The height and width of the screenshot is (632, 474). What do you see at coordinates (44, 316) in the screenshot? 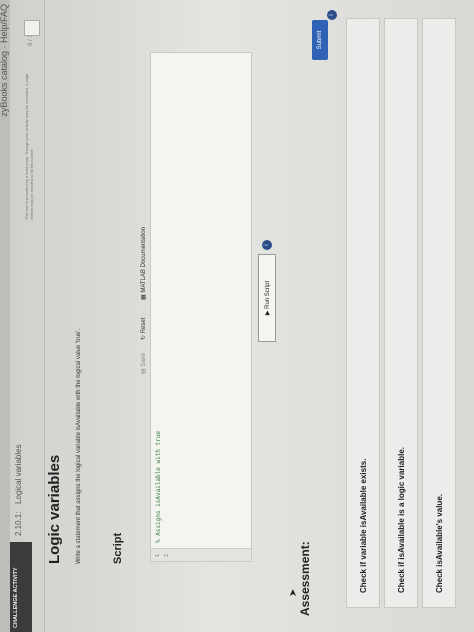
I see `header-divider` at bounding box center [44, 316].